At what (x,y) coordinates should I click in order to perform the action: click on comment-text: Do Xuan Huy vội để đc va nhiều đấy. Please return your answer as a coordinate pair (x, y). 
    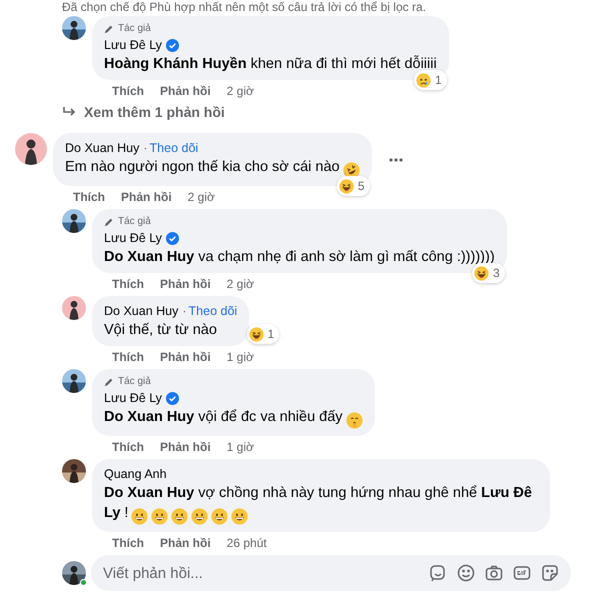
    Looking at the image, I should click on (233, 418).